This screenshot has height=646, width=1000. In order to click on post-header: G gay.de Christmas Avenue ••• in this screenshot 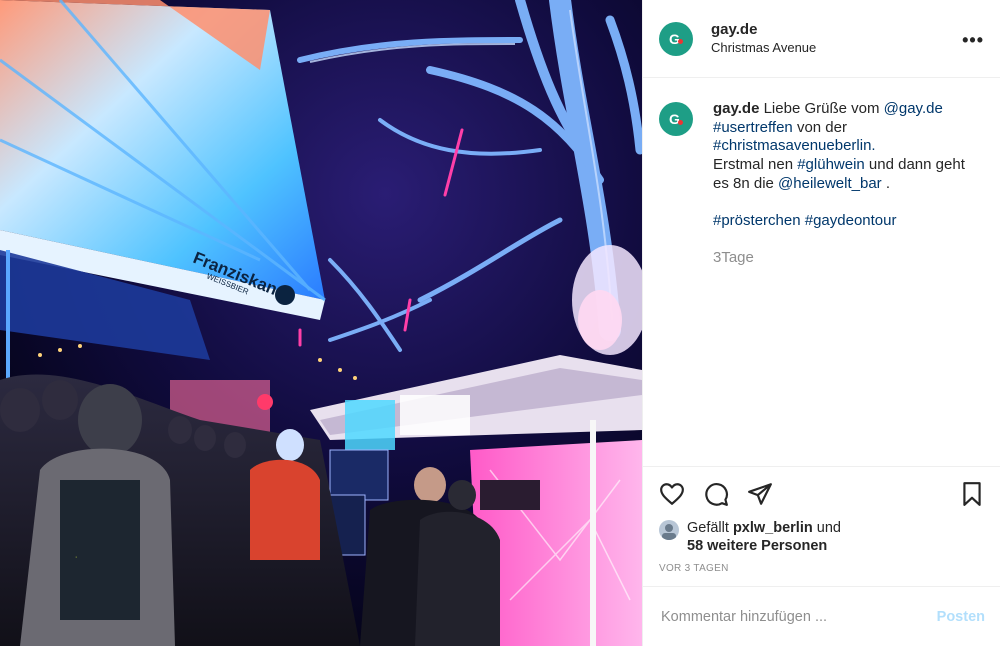, I will do `click(821, 39)`.